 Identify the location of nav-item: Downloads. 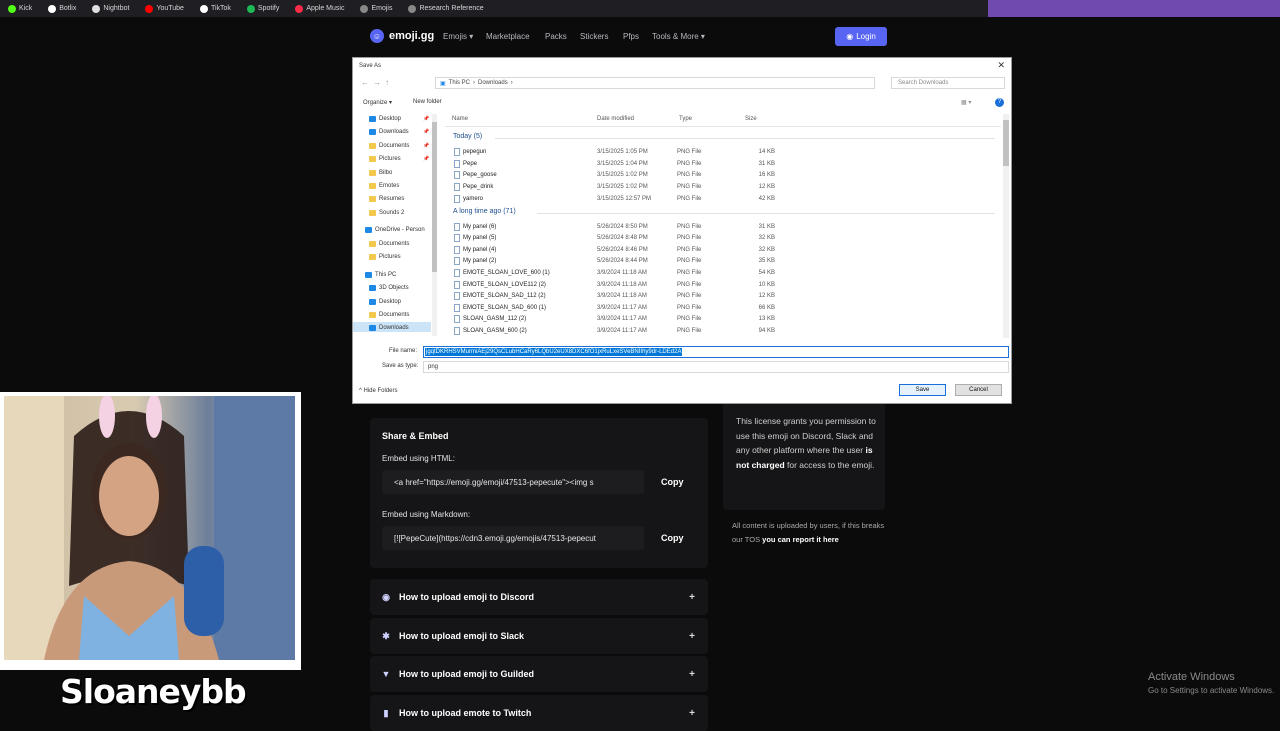
(399, 328).